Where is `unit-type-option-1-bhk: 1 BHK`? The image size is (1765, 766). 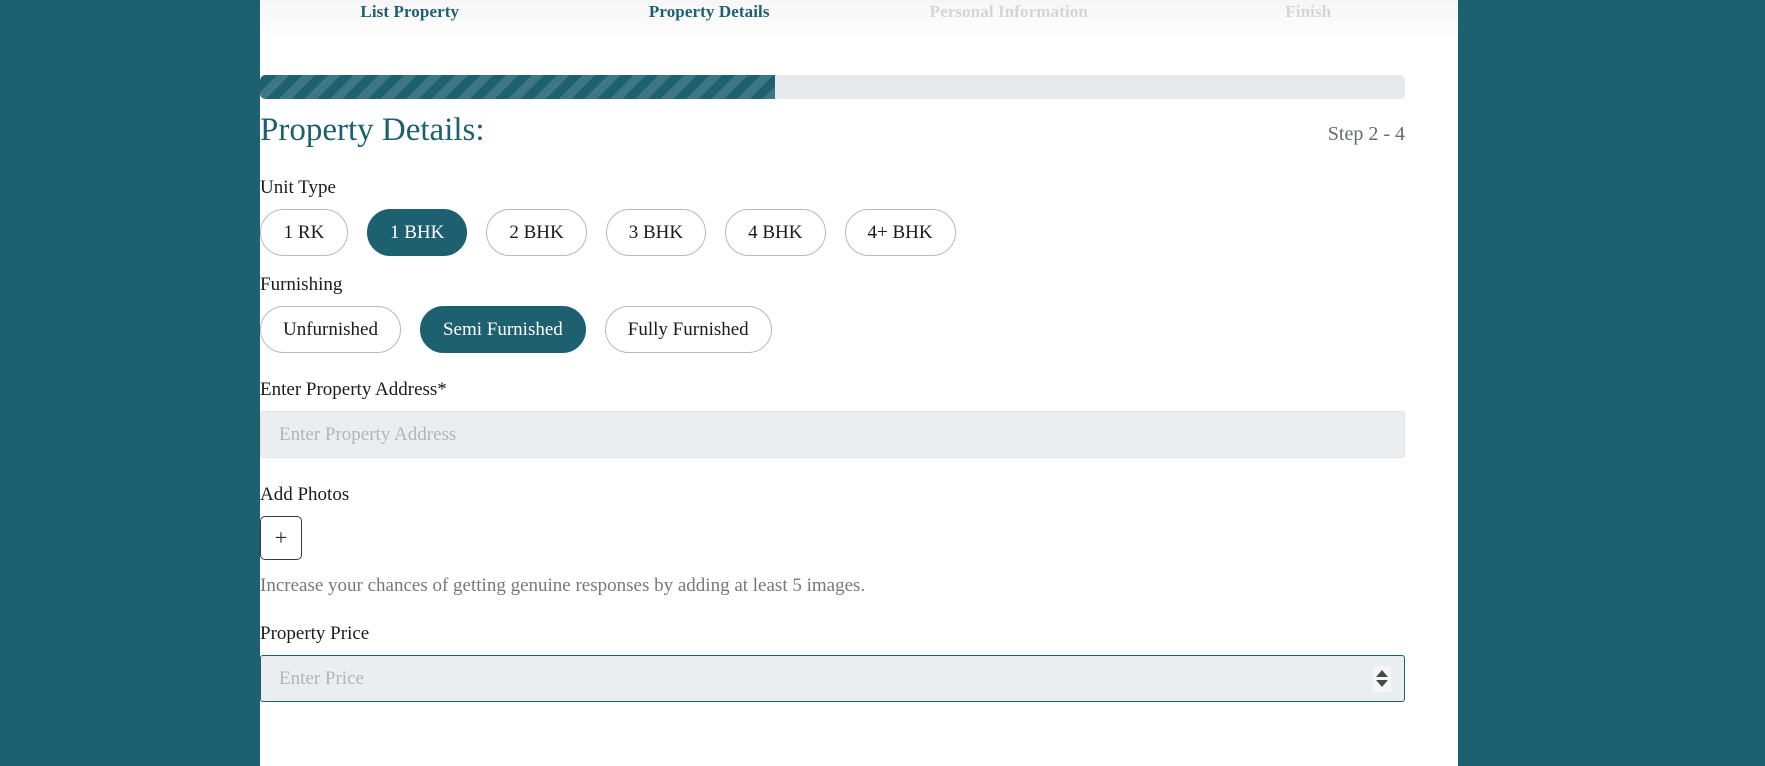
unit-type-option-1-bhk: 1 BHK is located at coordinates (417, 233).